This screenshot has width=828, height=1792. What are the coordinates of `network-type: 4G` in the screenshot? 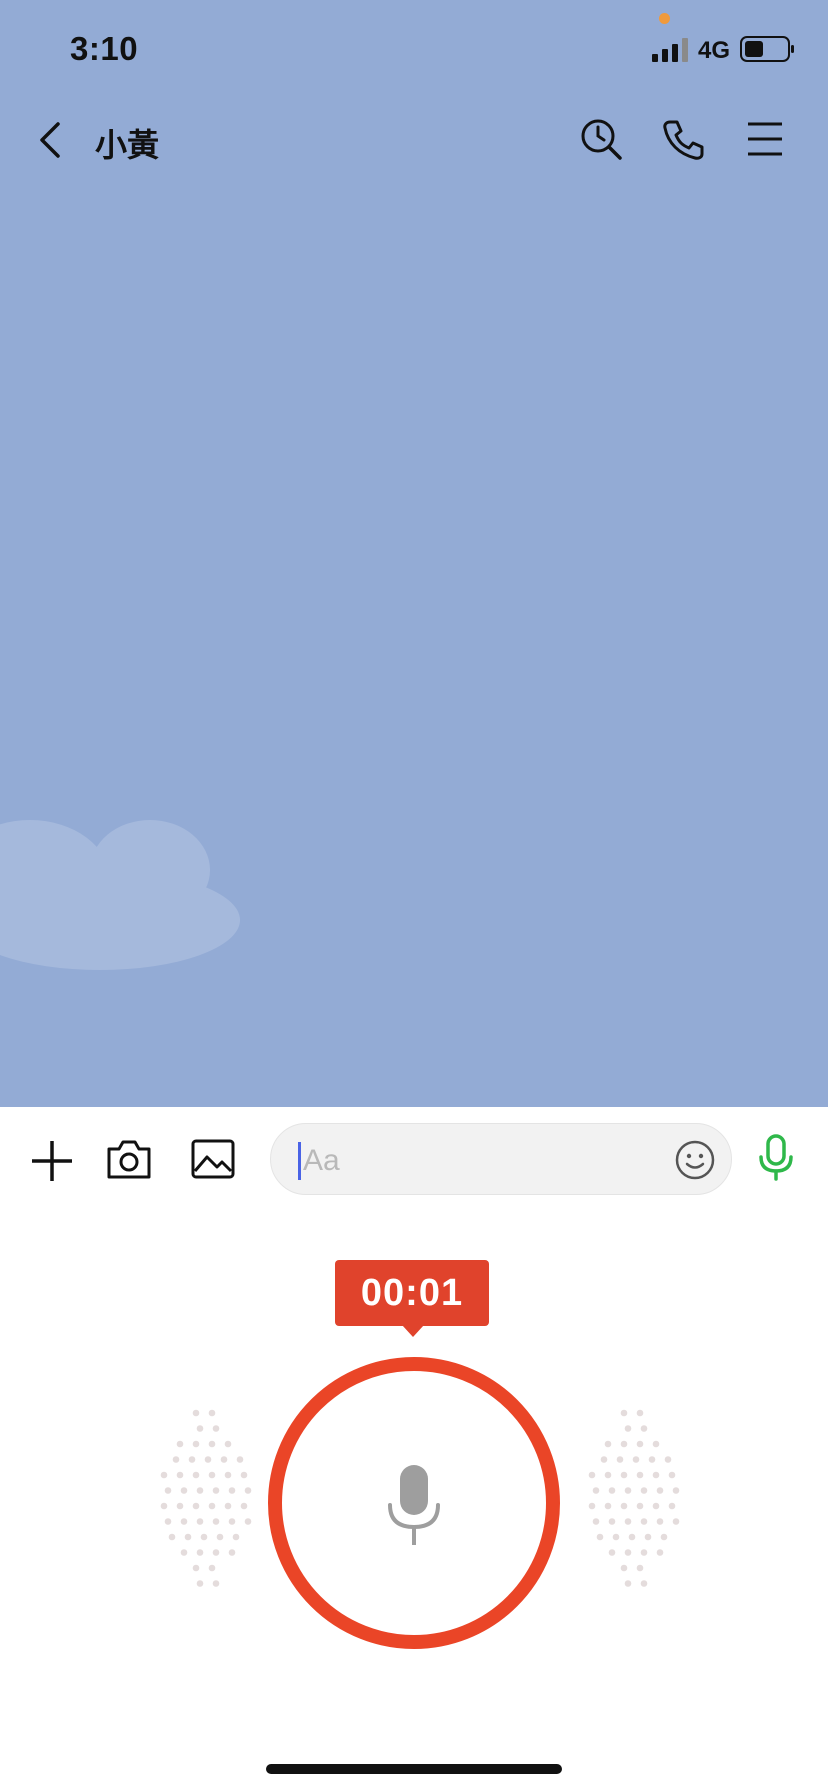 It's located at (714, 50).